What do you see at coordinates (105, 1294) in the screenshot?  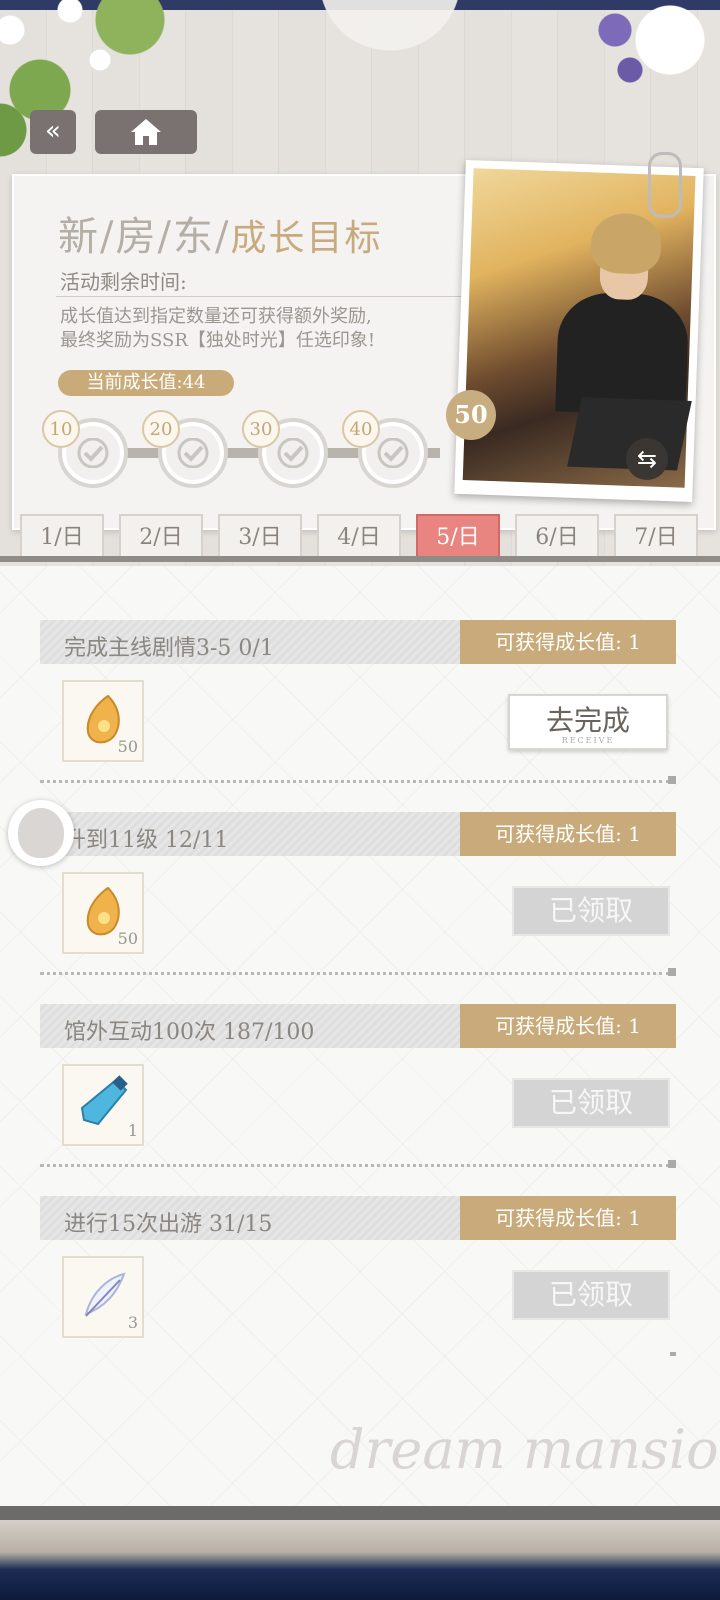 I see `feather-icon` at bounding box center [105, 1294].